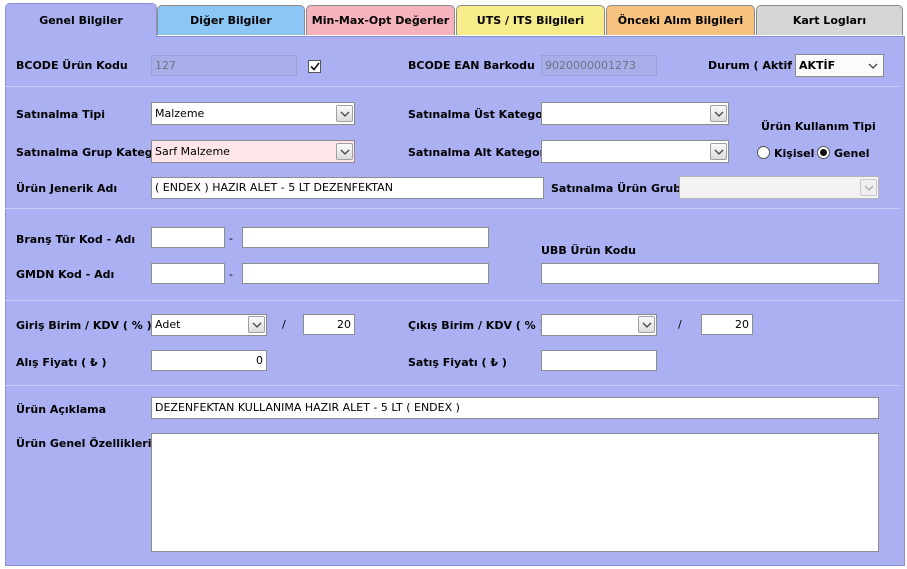  Describe the element at coordinates (188, 273) in the screenshot. I see `gmdn-kod-input` at that location.